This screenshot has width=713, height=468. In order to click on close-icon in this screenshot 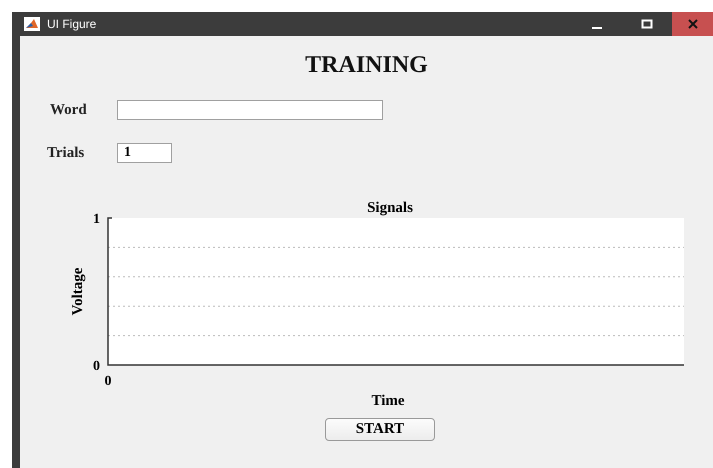, I will do `click(692, 24)`.